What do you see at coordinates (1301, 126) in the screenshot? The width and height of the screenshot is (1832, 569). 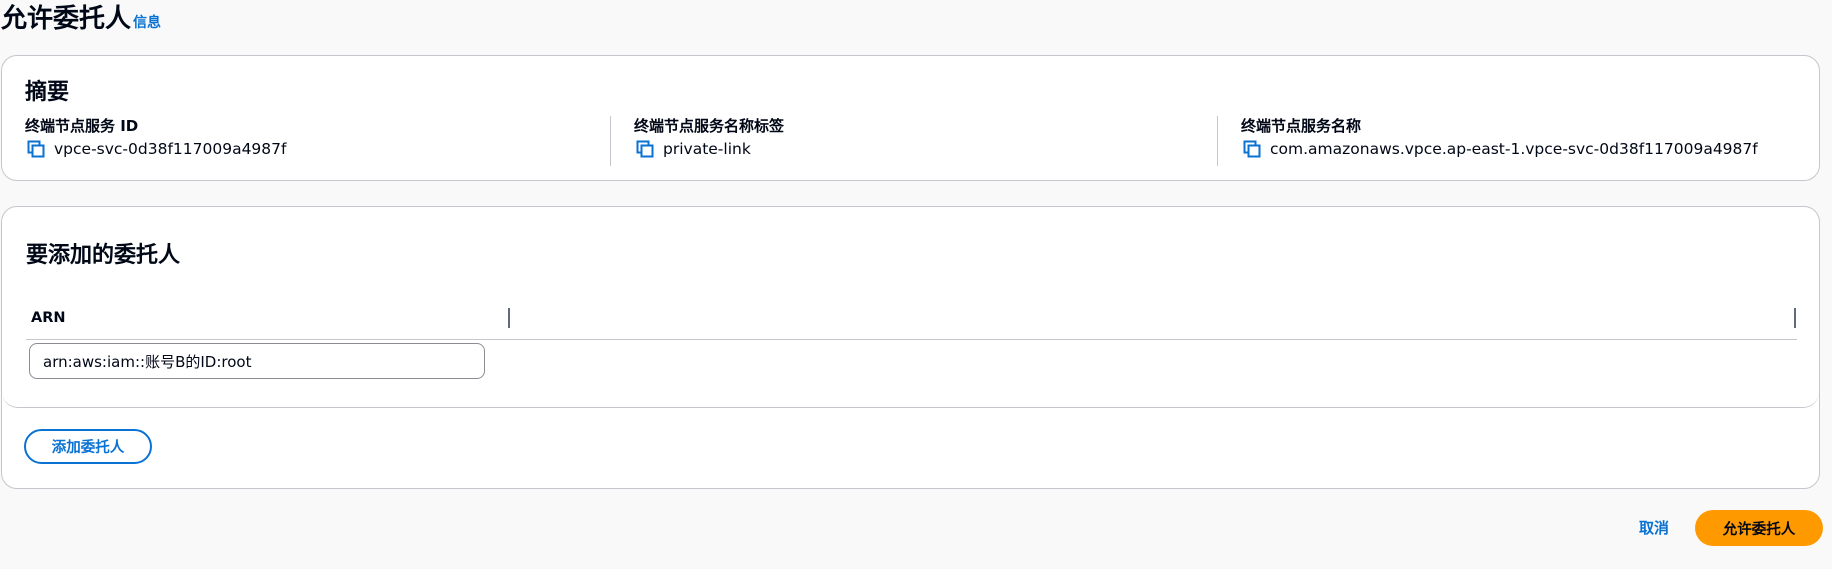 I see `service-name-label: 终端节点服务名称` at bounding box center [1301, 126].